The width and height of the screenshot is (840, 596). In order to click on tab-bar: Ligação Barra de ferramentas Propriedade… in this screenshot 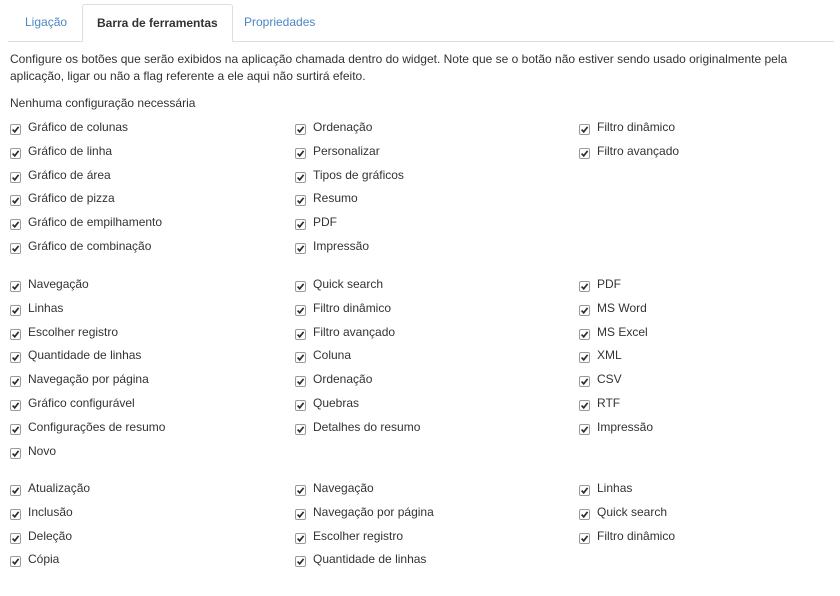, I will do `click(421, 23)`.